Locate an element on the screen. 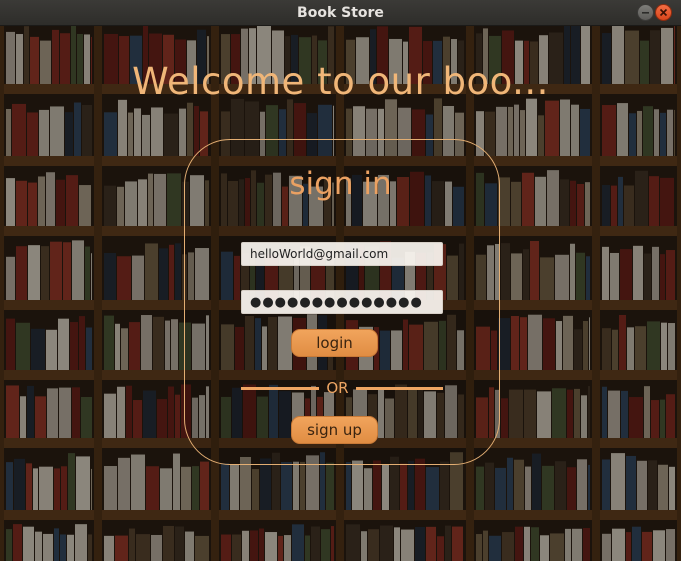 Image resolution: width=681 pixels, height=561 pixels. or-divider-right is located at coordinates (399, 388).